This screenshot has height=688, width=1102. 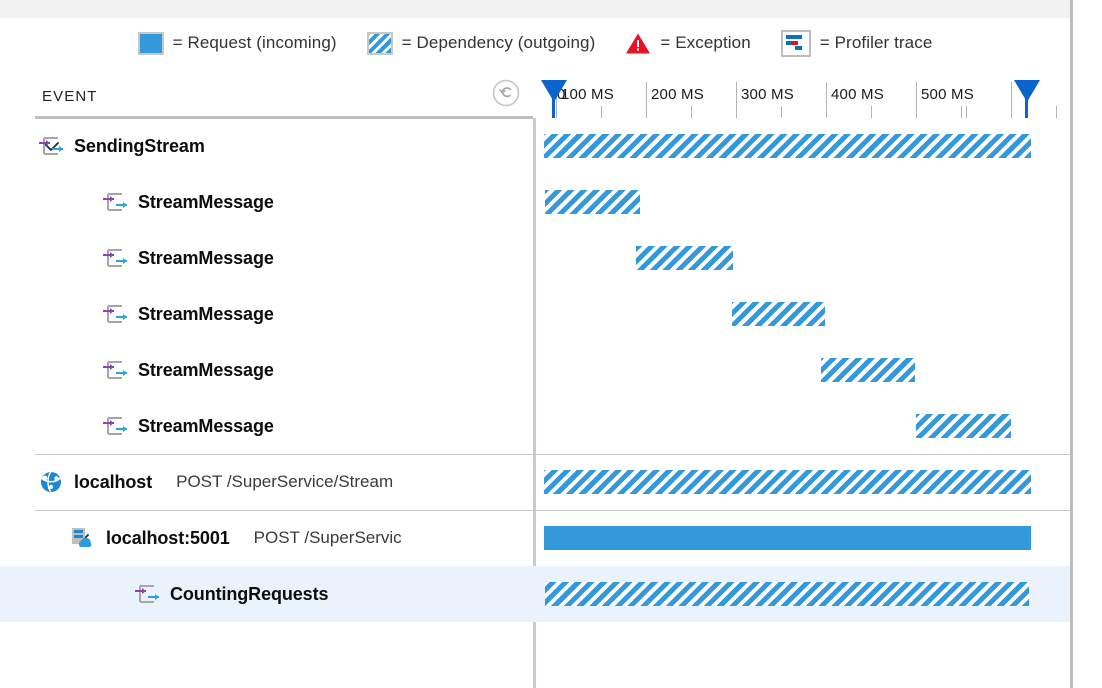 I want to click on row-label-cell: localhost POST /SuperService/Stream, so click(x=285, y=482).